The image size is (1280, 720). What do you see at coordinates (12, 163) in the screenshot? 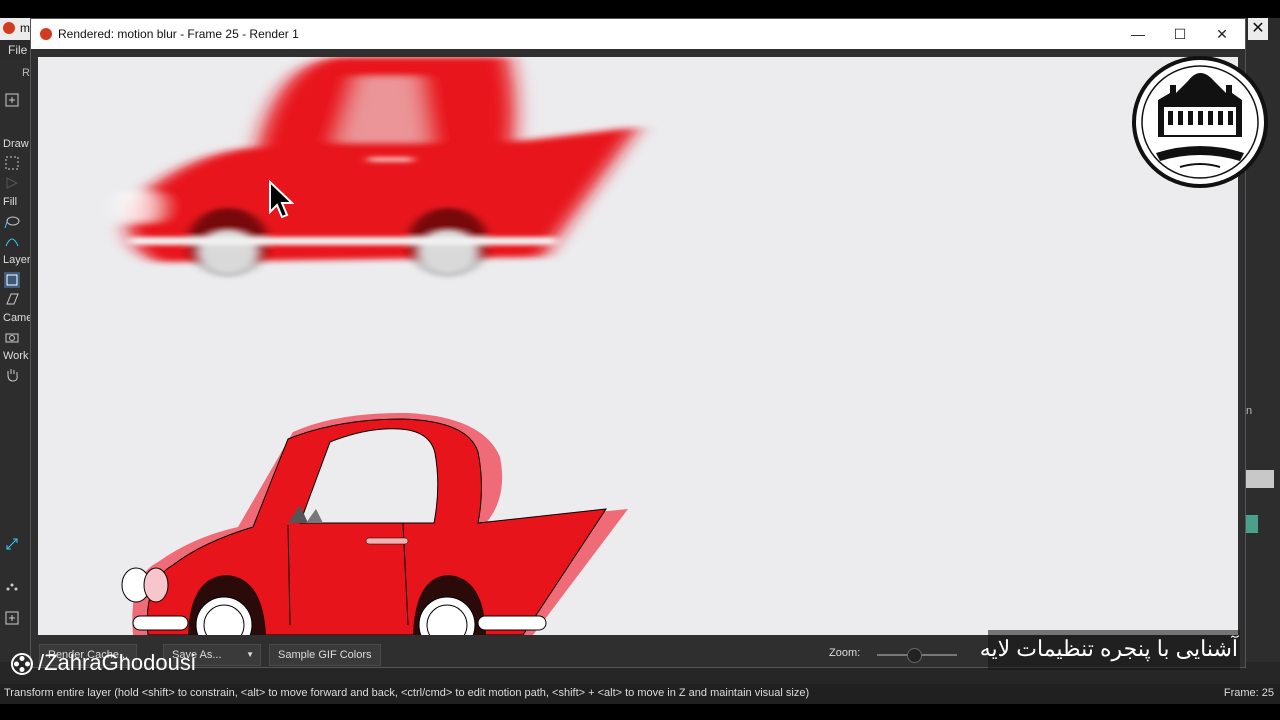
I see `select-points-icon` at bounding box center [12, 163].